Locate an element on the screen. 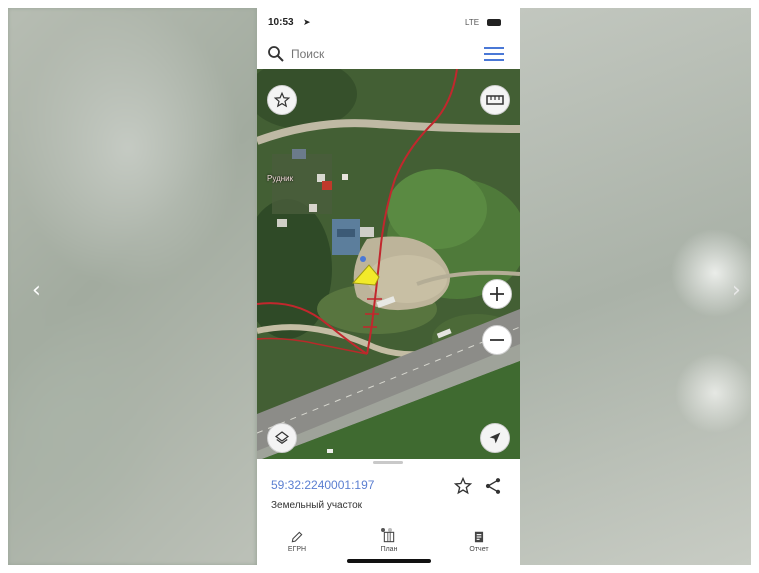  next-arrow-icon: › is located at coordinates (736, 291).